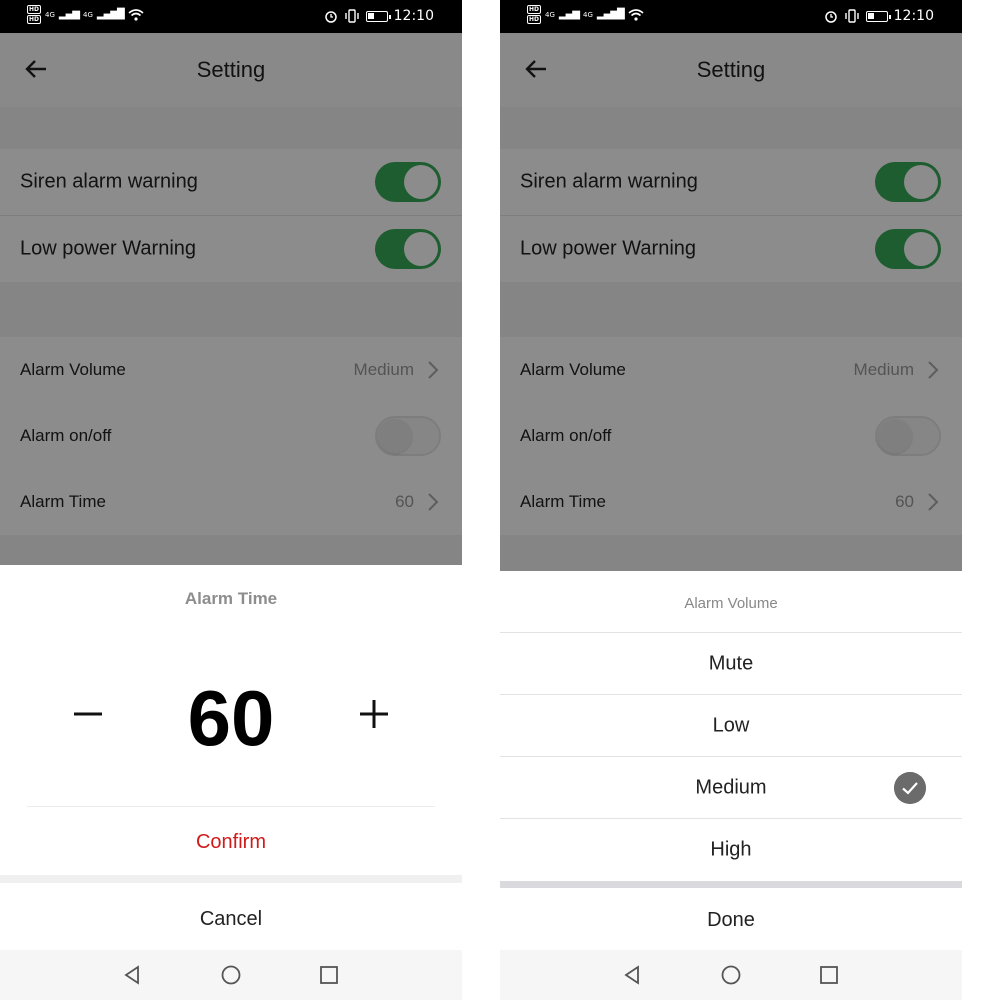  I want to click on confirm-button: Confirm, so click(231, 842).